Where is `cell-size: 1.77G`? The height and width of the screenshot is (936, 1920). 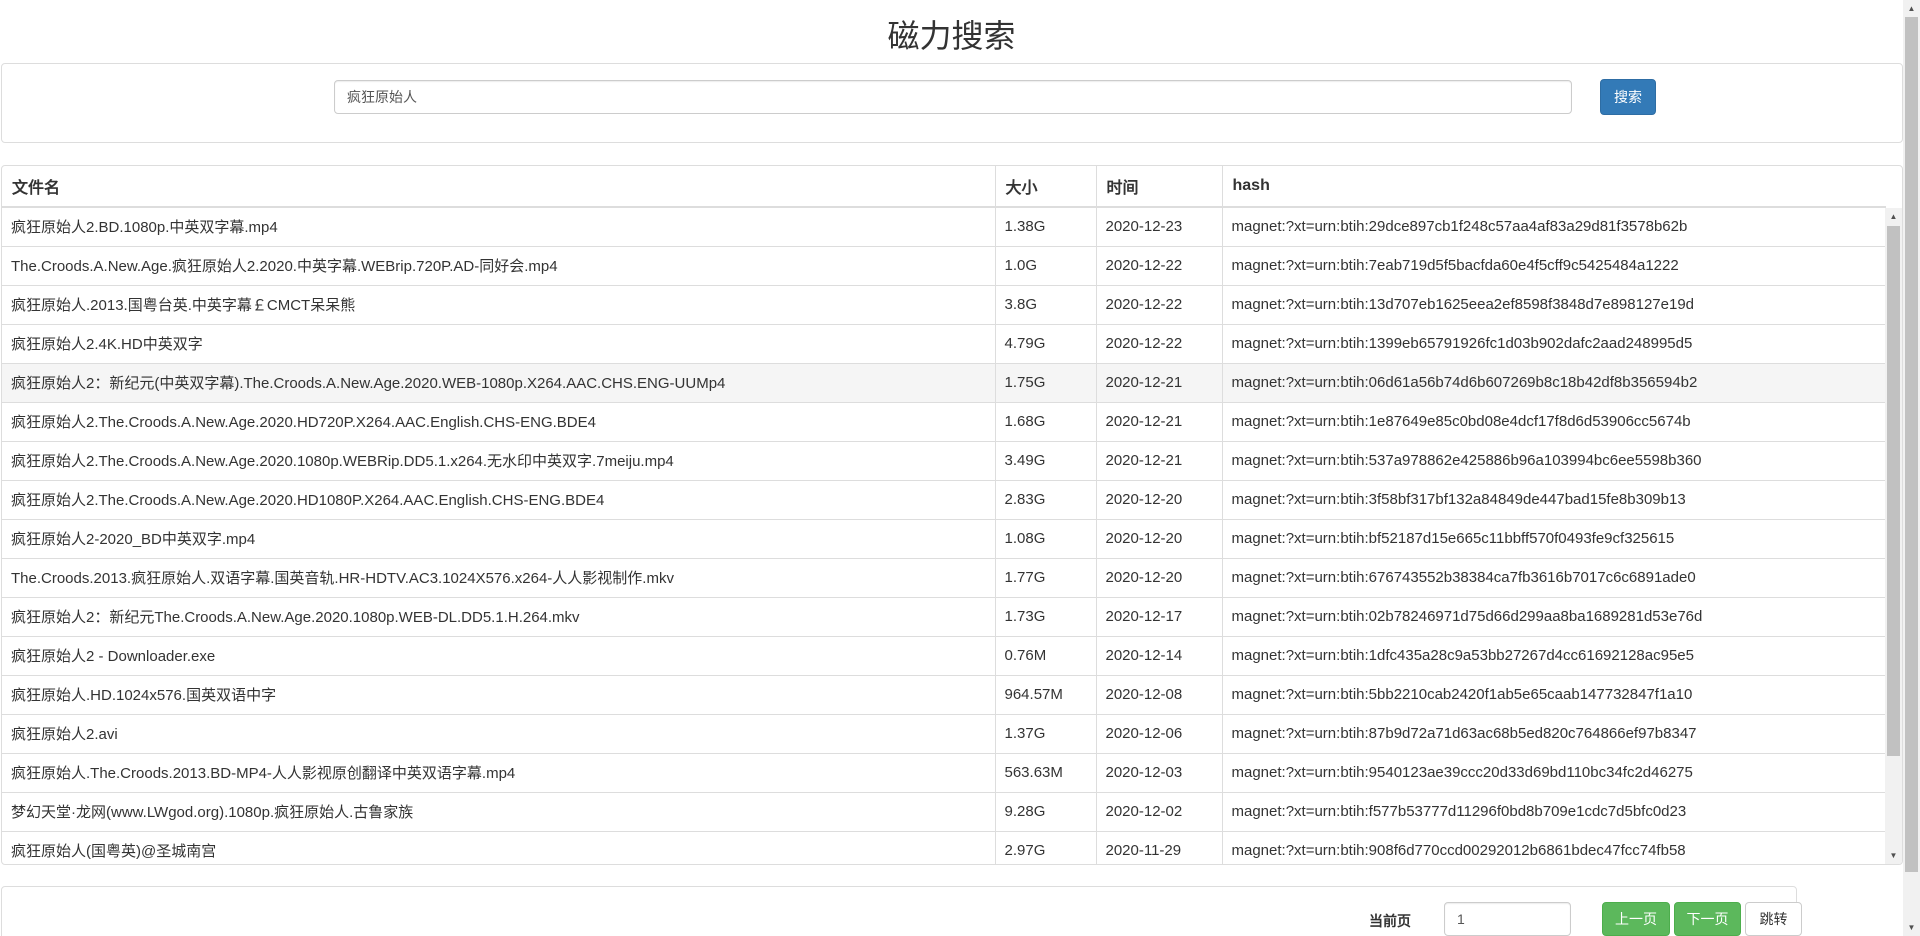 cell-size: 1.77G is located at coordinates (1046, 577).